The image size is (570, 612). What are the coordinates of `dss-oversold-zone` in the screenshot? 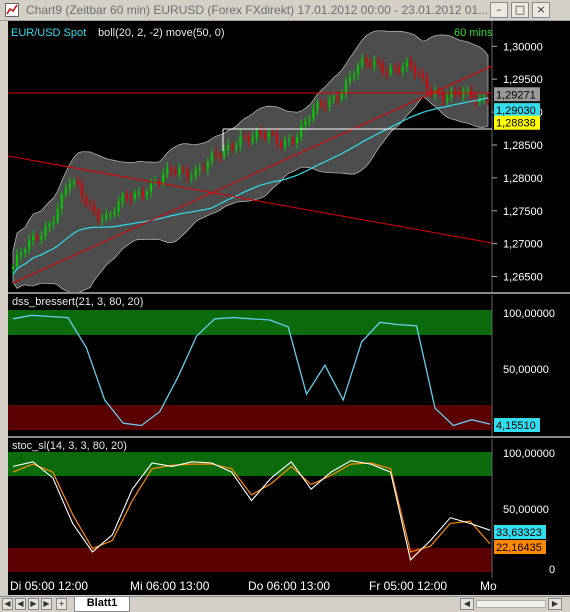 It's located at (250, 417).